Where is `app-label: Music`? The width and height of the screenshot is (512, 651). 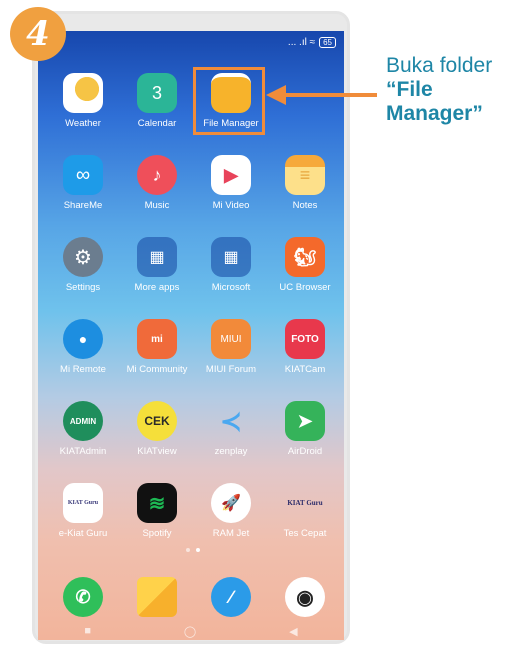 app-label: Music is located at coordinates (157, 205).